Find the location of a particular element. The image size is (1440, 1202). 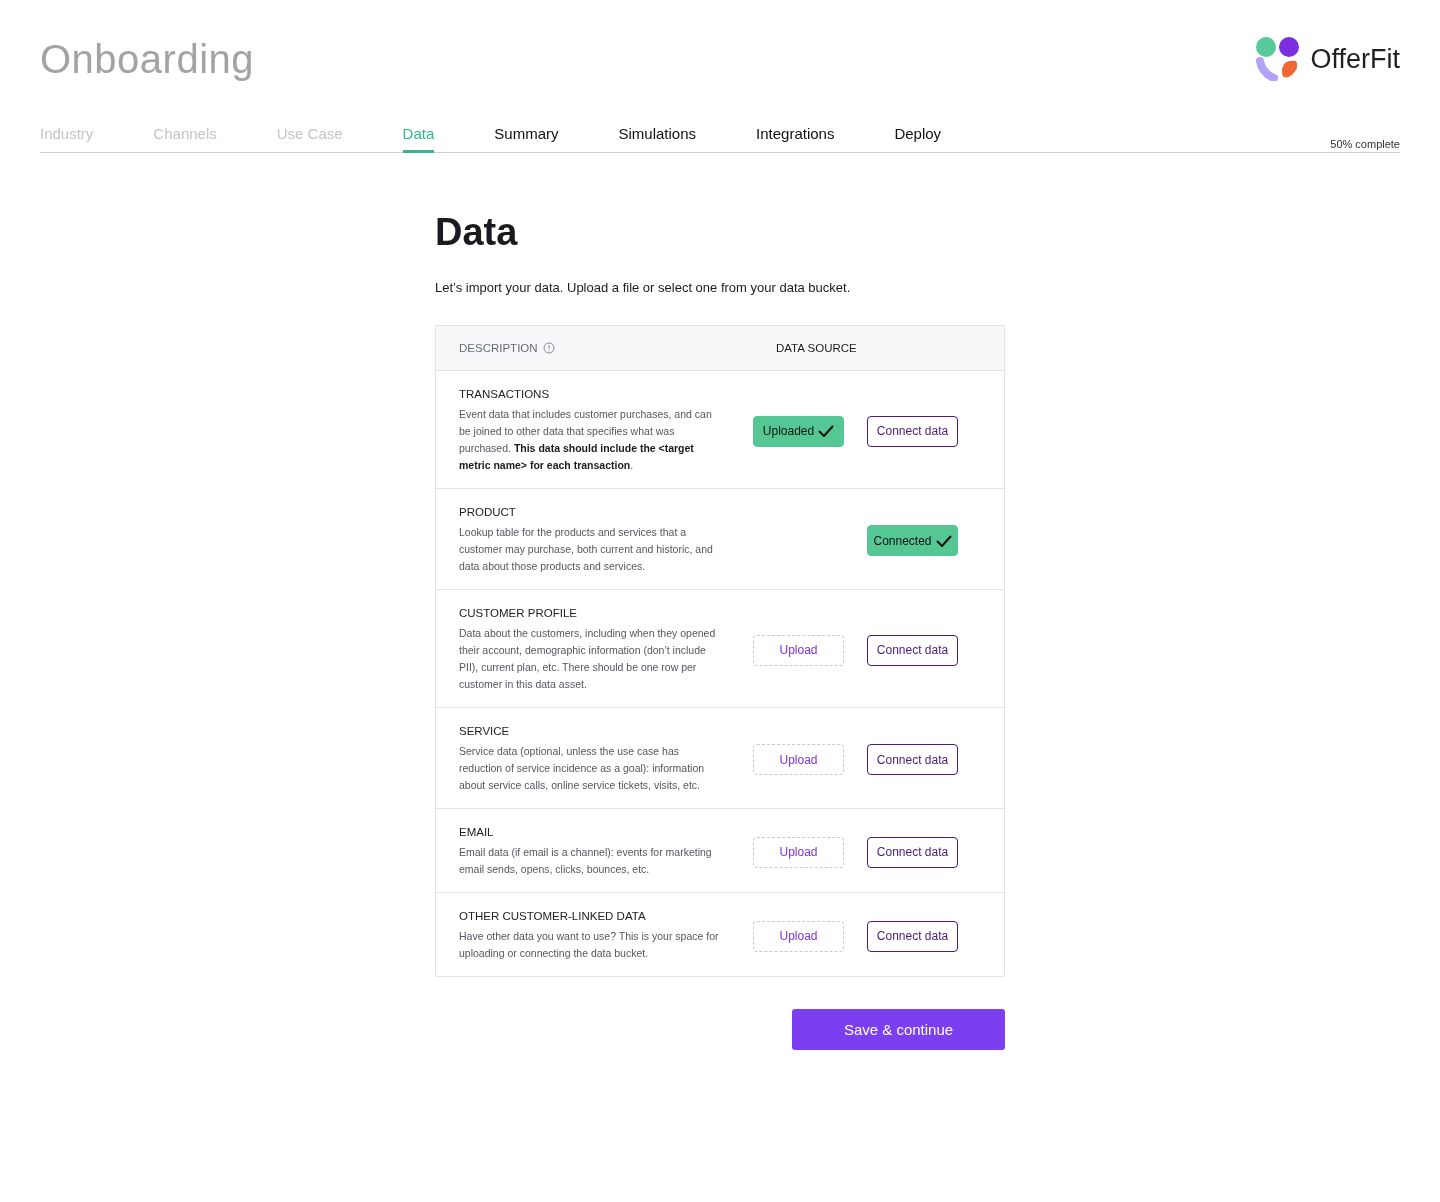

progress-label: 50% complete is located at coordinates (1365, 145).